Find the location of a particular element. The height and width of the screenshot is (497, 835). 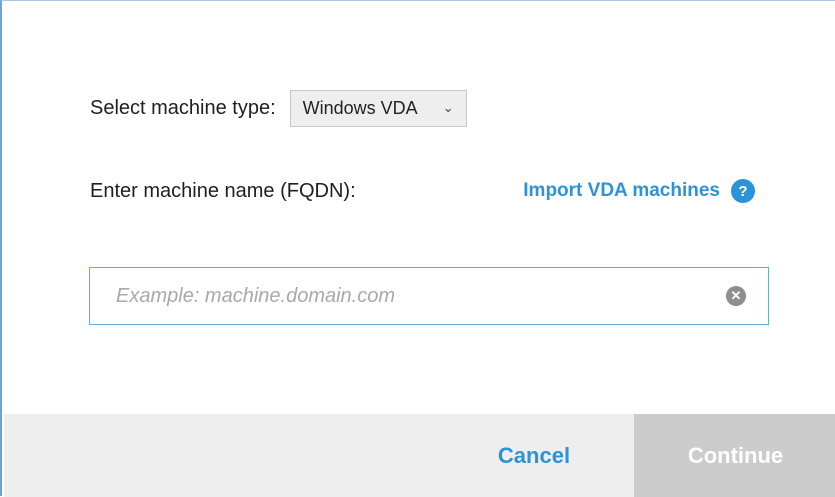

cancel-button: Cancel is located at coordinates (534, 455).